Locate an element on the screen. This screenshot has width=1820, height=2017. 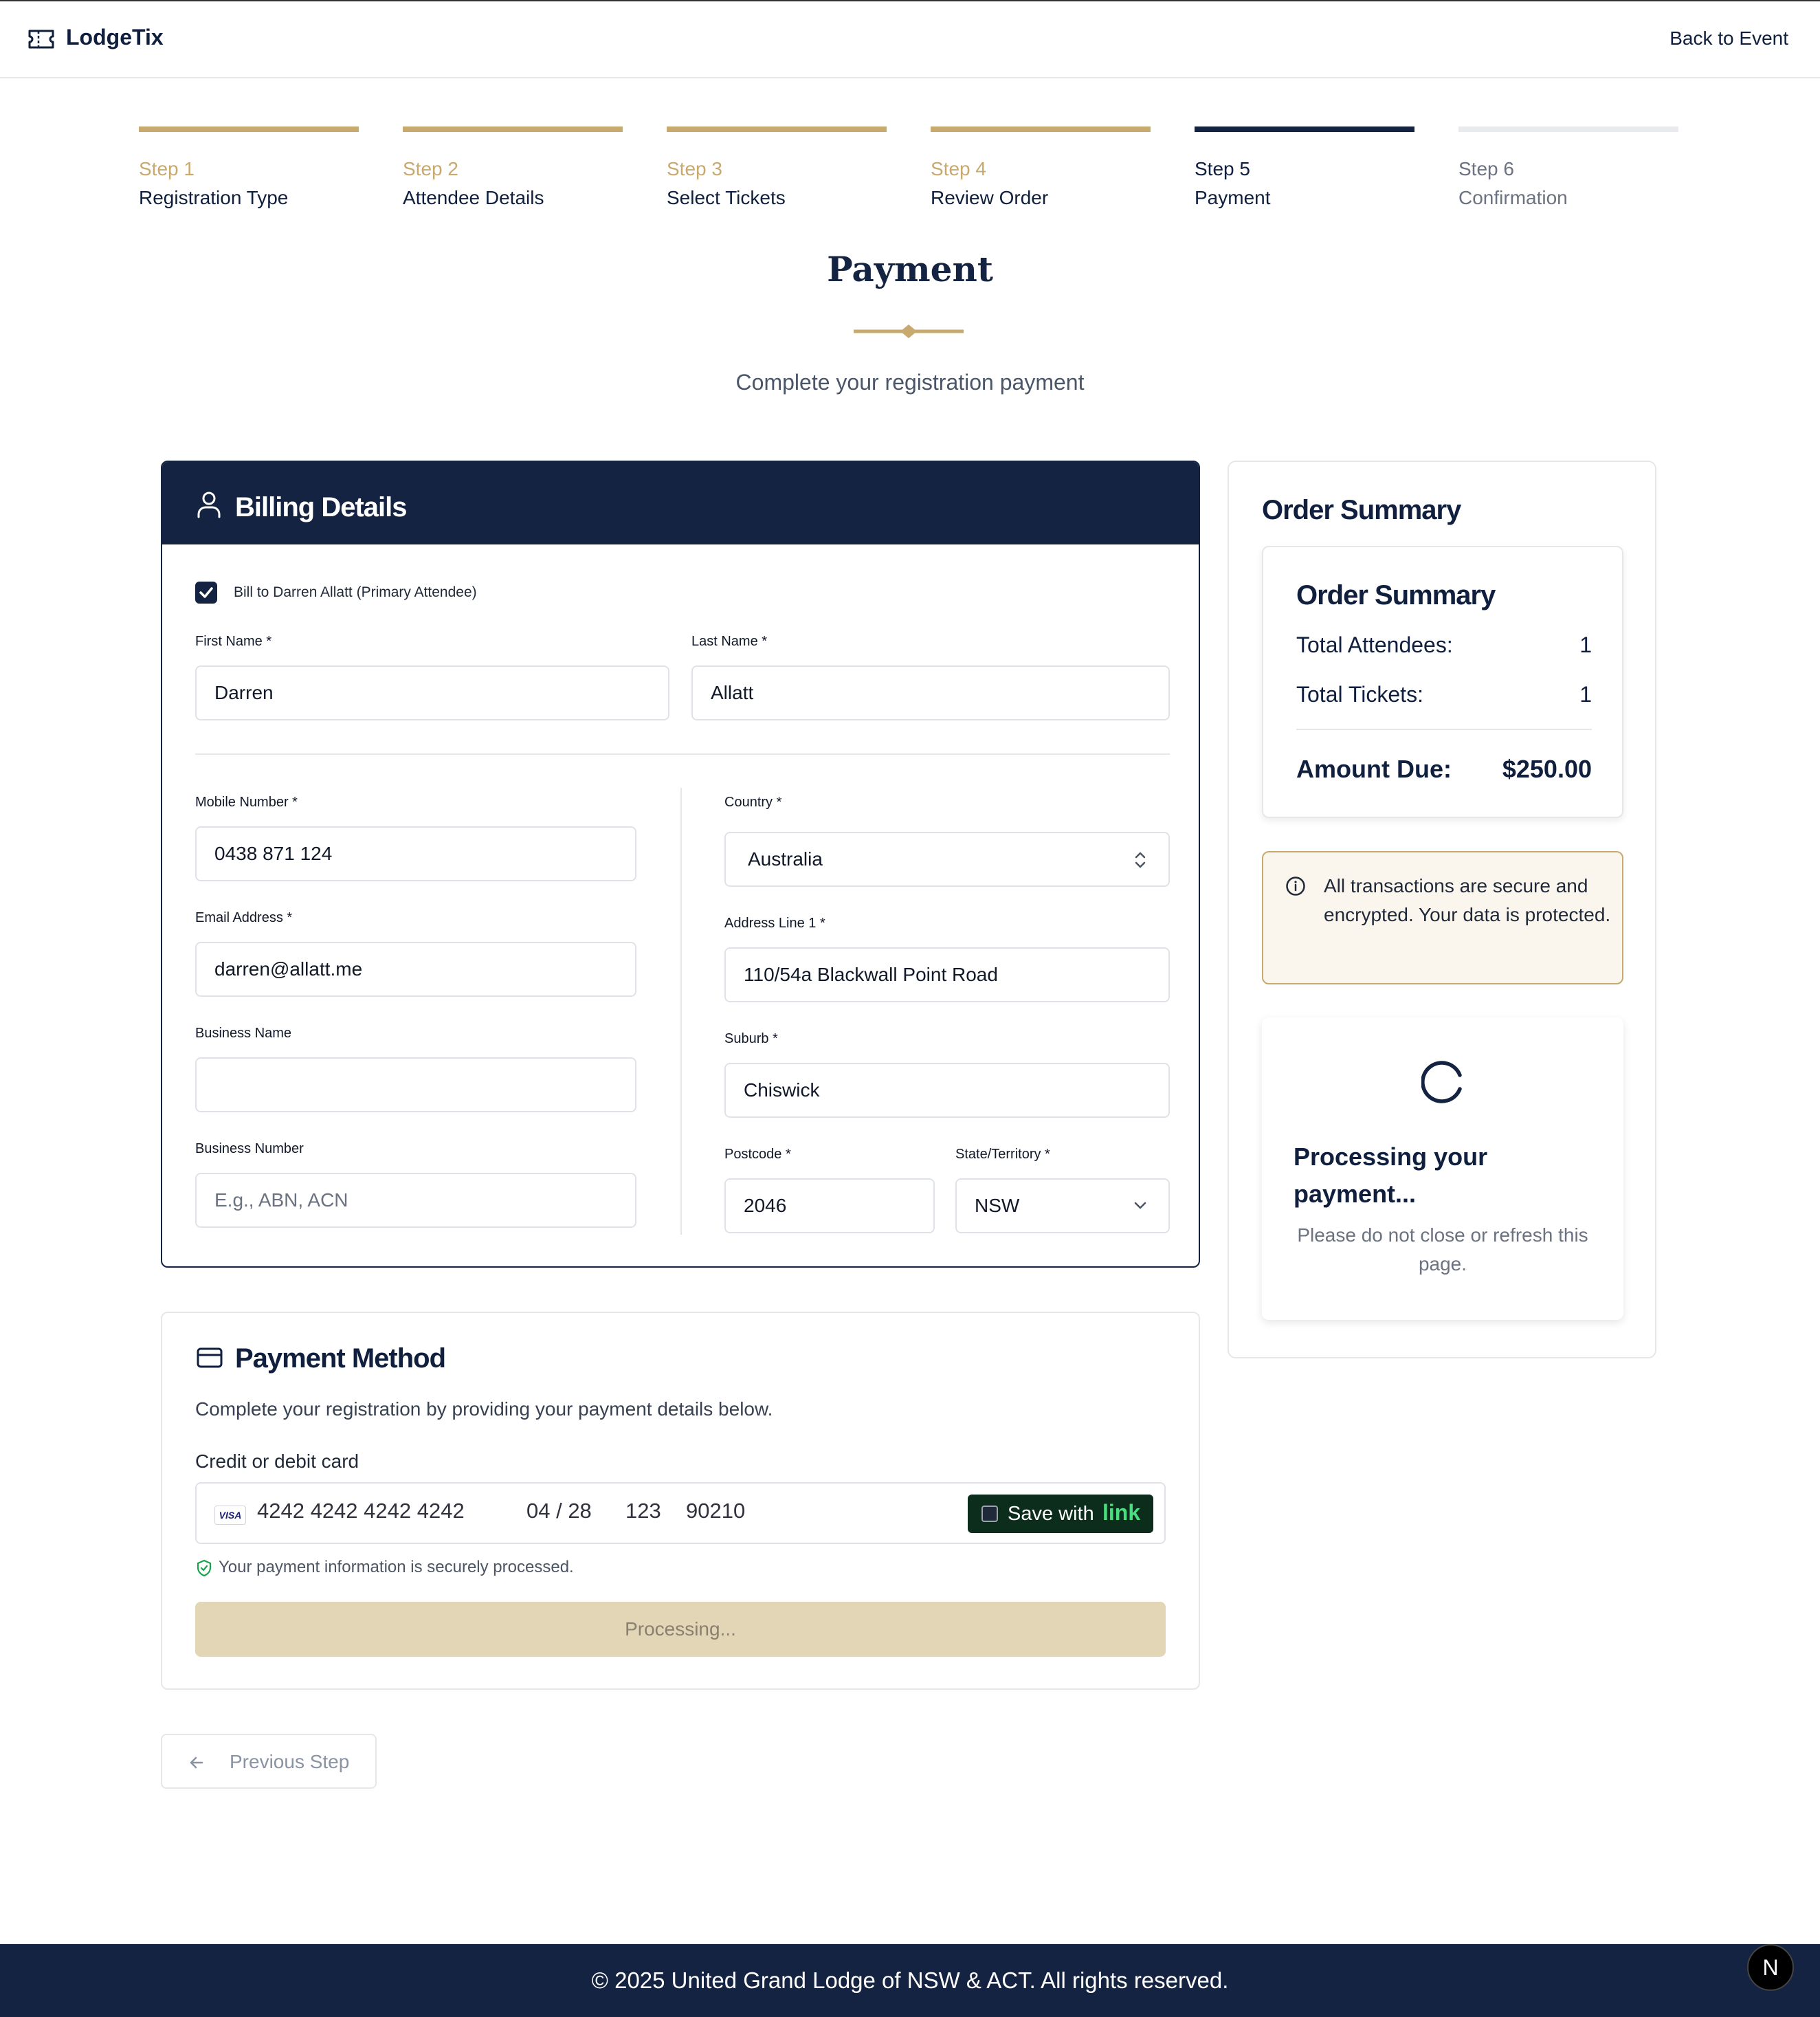
business-number-input: E.g., ABN, ACN is located at coordinates (415, 1201).